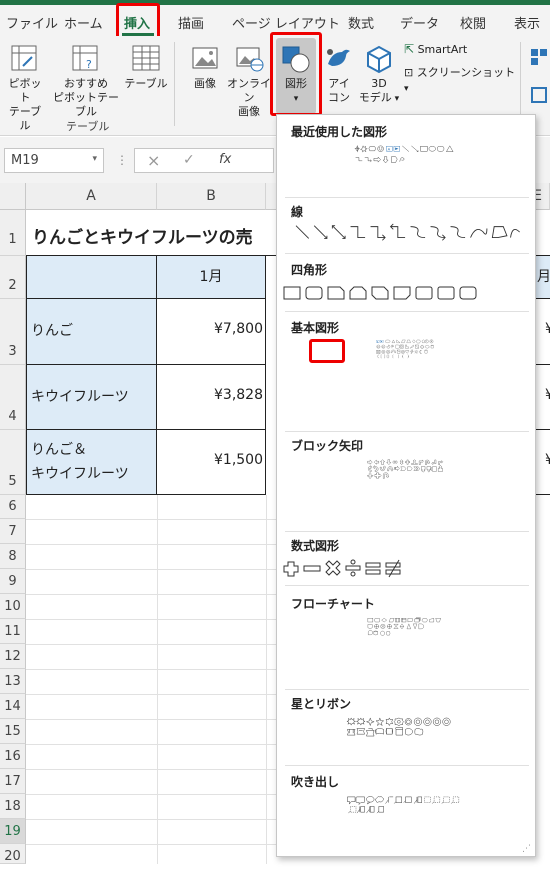 This screenshot has height=869, width=550. What do you see at coordinates (389, 149) in the screenshot?
I see `svg-text: A` at bounding box center [389, 149].